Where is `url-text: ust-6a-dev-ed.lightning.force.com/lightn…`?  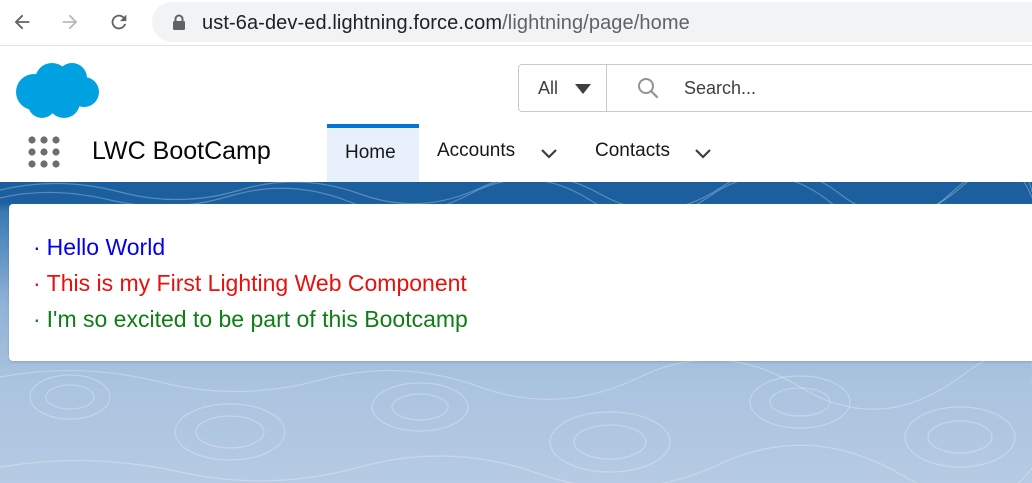
url-text: ust-6a-dev-ed.lightning.force.com/lightn… is located at coordinates (446, 23).